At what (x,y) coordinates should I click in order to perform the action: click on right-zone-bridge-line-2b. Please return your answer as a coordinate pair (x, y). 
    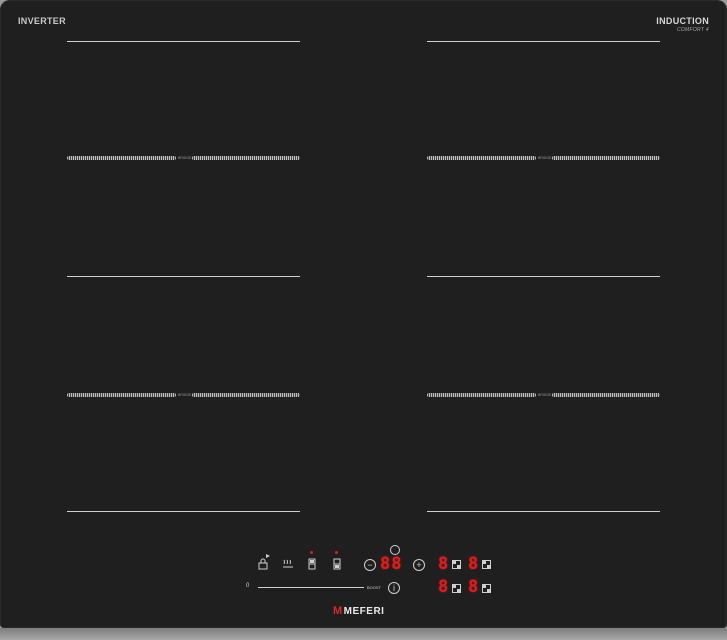
    Looking at the image, I should click on (606, 395).